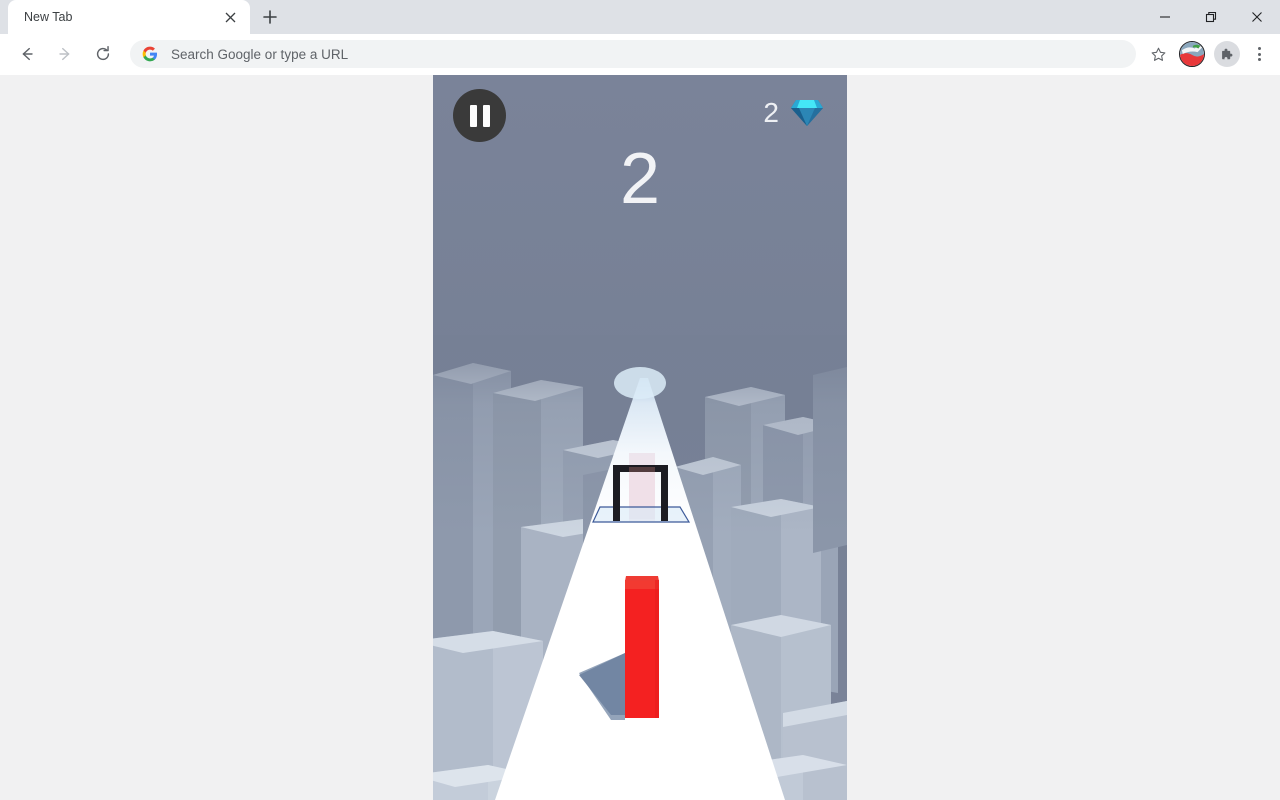  Describe the element at coordinates (479, 115) in the screenshot. I see `pause-button` at that location.